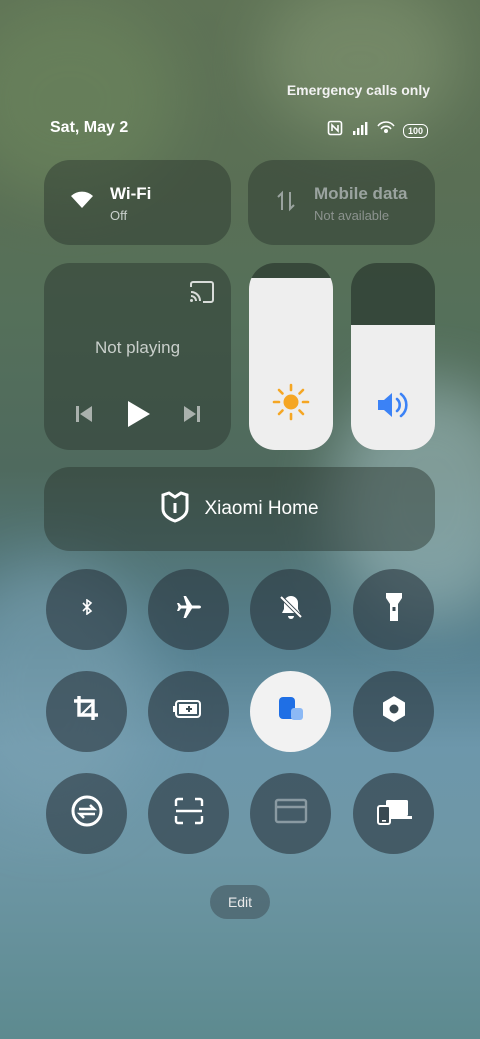  What do you see at coordinates (261, 508) in the screenshot?
I see `xiaomi-home-label: Xiaomi Home` at bounding box center [261, 508].